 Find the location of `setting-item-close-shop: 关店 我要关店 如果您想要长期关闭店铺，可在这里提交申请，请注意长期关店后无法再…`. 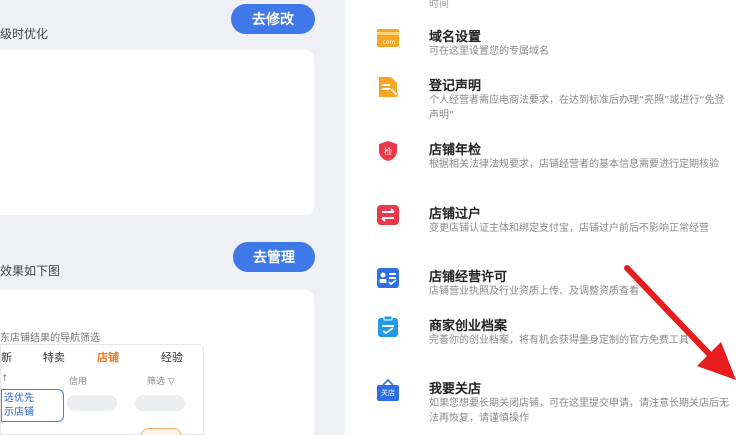

setting-item-close-shop: 关店 我要关店 如果您想要长期关闭店铺，可在这里提交申请，请注意长期关店后无法再… is located at coordinates (540, 404).